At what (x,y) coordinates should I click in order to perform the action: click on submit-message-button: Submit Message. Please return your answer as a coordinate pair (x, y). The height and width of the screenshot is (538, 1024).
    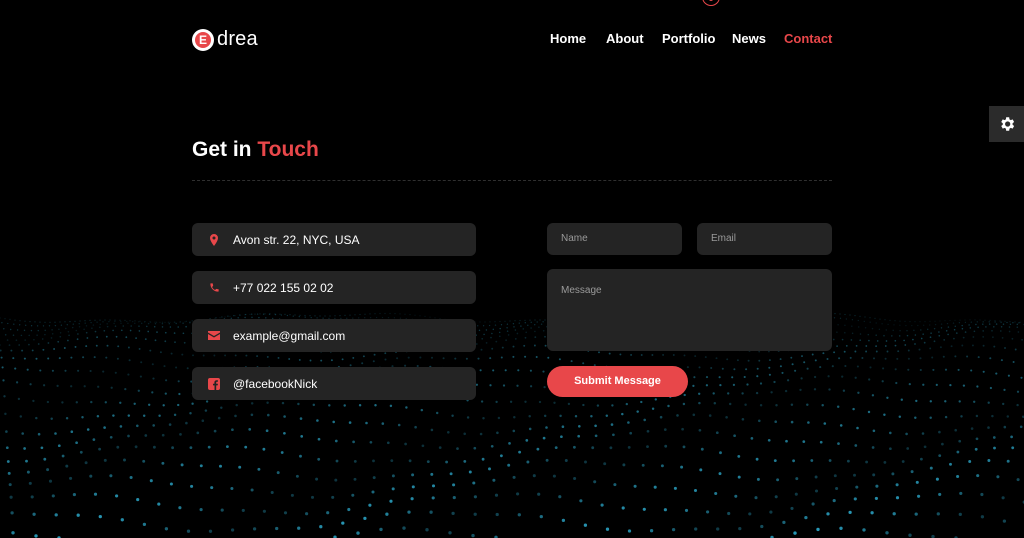
    Looking at the image, I should click on (617, 381).